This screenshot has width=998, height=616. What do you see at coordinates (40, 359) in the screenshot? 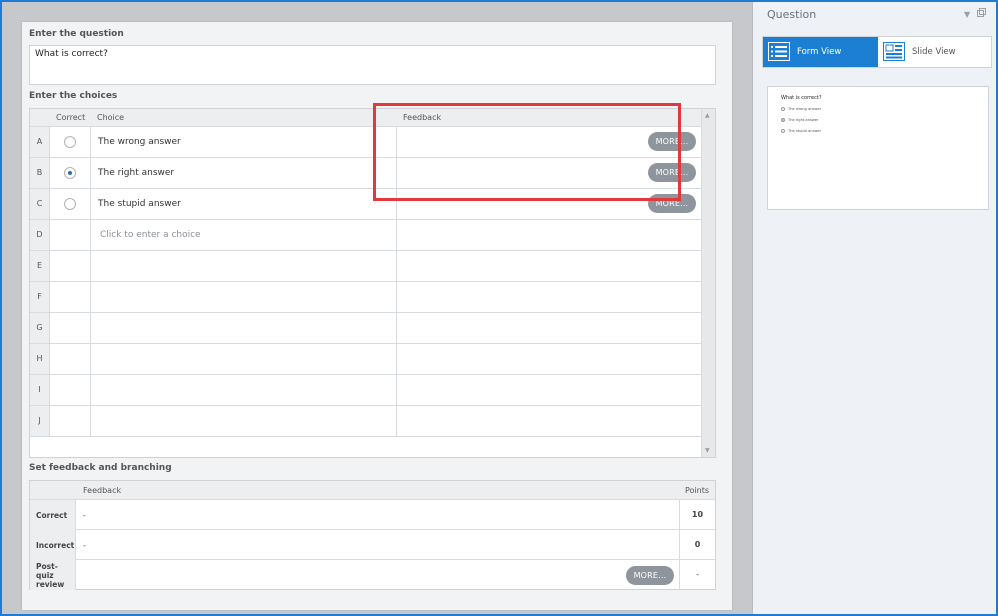
I see `choice-letter: H` at bounding box center [40, 359].